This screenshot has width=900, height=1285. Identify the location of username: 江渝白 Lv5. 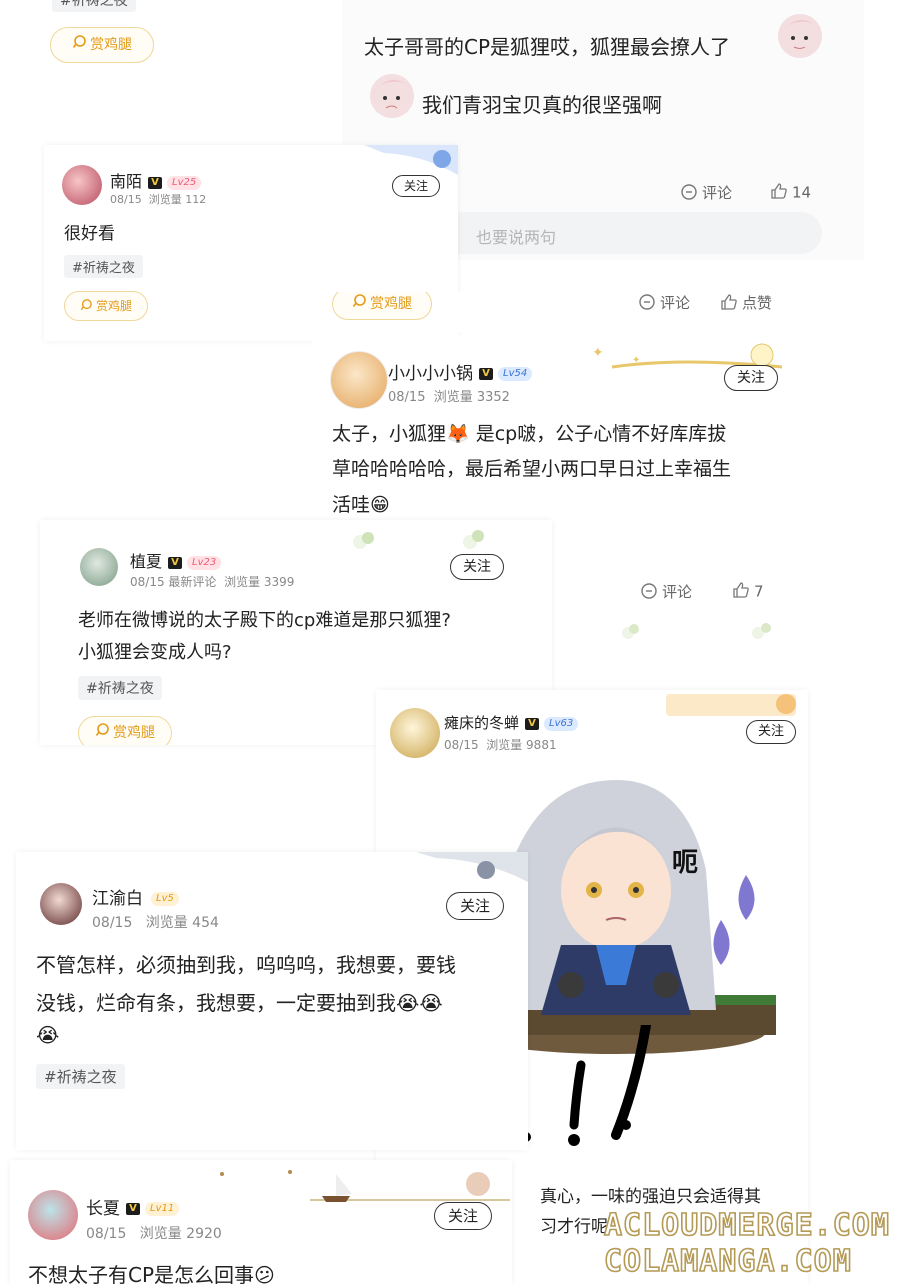
(135, 896).